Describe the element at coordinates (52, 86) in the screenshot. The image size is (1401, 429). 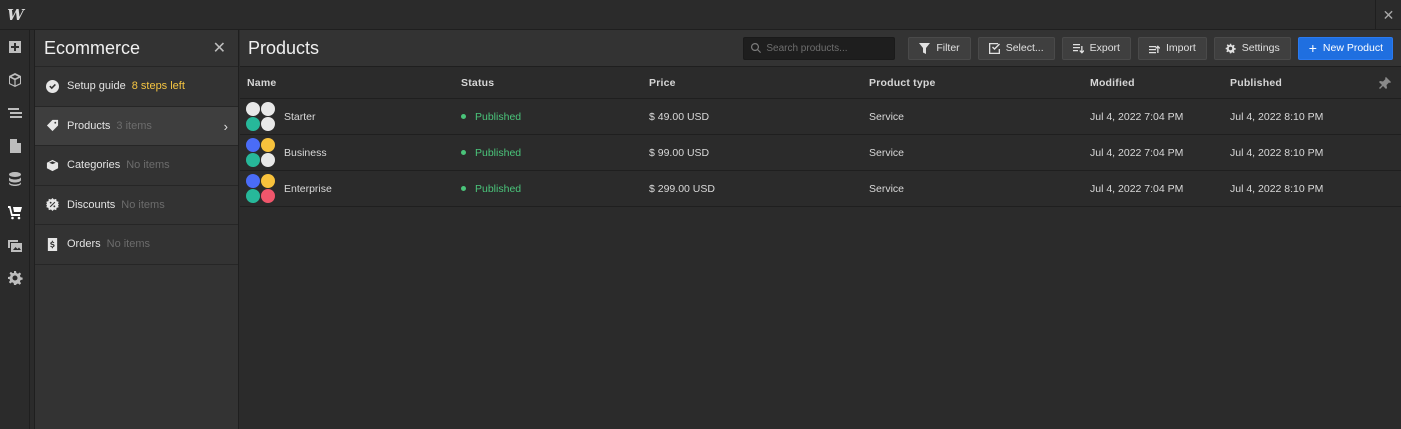
I see `check-circle-icon` at that location.